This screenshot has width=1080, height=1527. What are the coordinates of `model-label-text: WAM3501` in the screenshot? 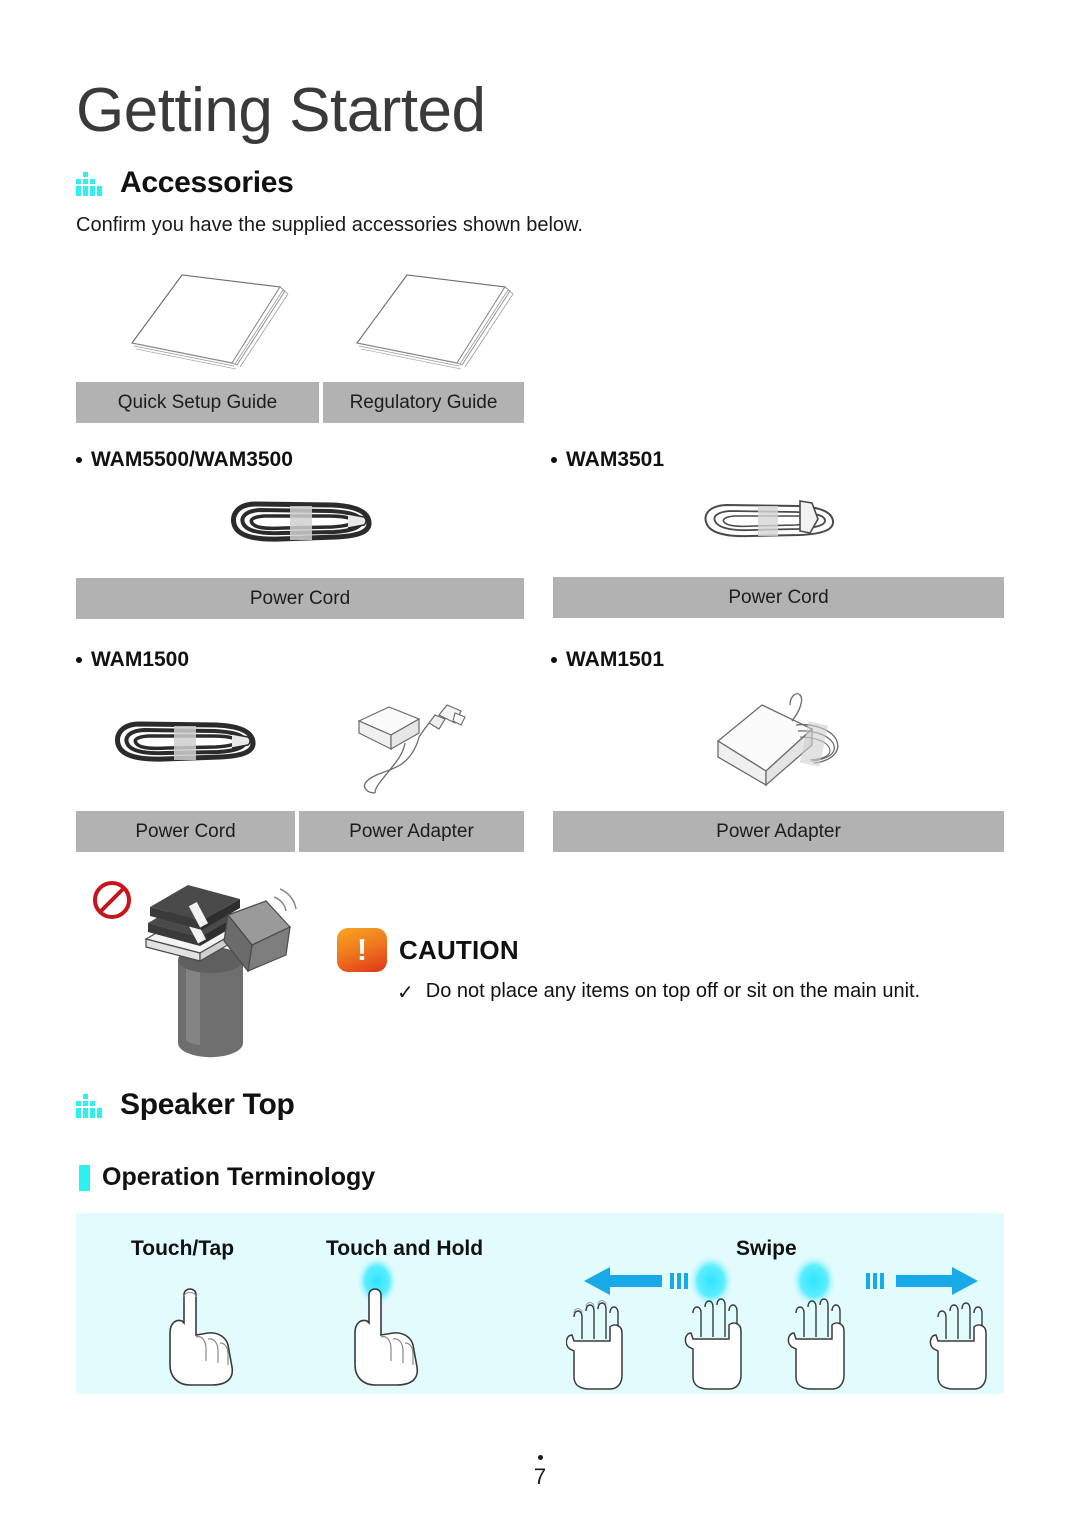 It's located at (615, 459).